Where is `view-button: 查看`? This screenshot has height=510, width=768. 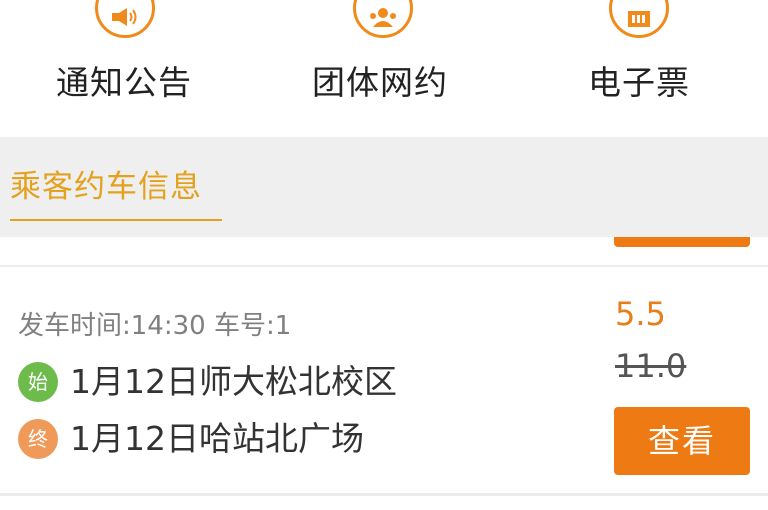
view-button: 查看 is located at coordinates (682, 441).